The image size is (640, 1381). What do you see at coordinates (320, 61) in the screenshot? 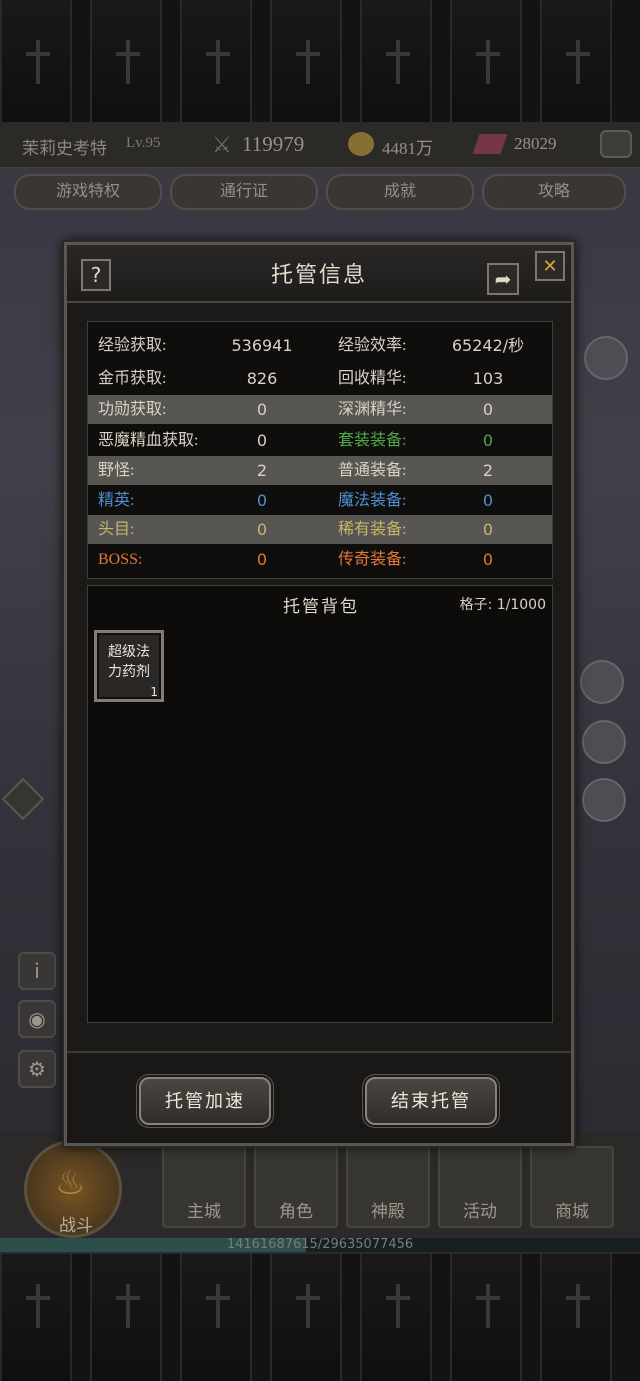
I see `top-gothic-frame` at bounding box center [320, 61].